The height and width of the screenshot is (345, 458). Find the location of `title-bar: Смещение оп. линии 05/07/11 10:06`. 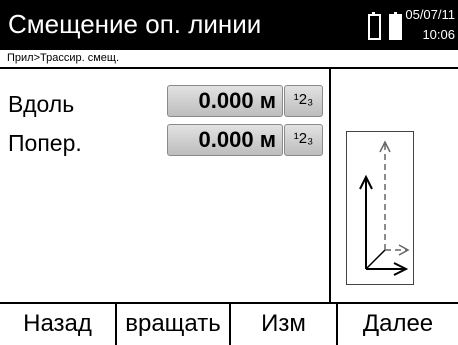

title-bar: Смещение оп. линии 05/07/11 10:06 is located at coordinates (229, 25).